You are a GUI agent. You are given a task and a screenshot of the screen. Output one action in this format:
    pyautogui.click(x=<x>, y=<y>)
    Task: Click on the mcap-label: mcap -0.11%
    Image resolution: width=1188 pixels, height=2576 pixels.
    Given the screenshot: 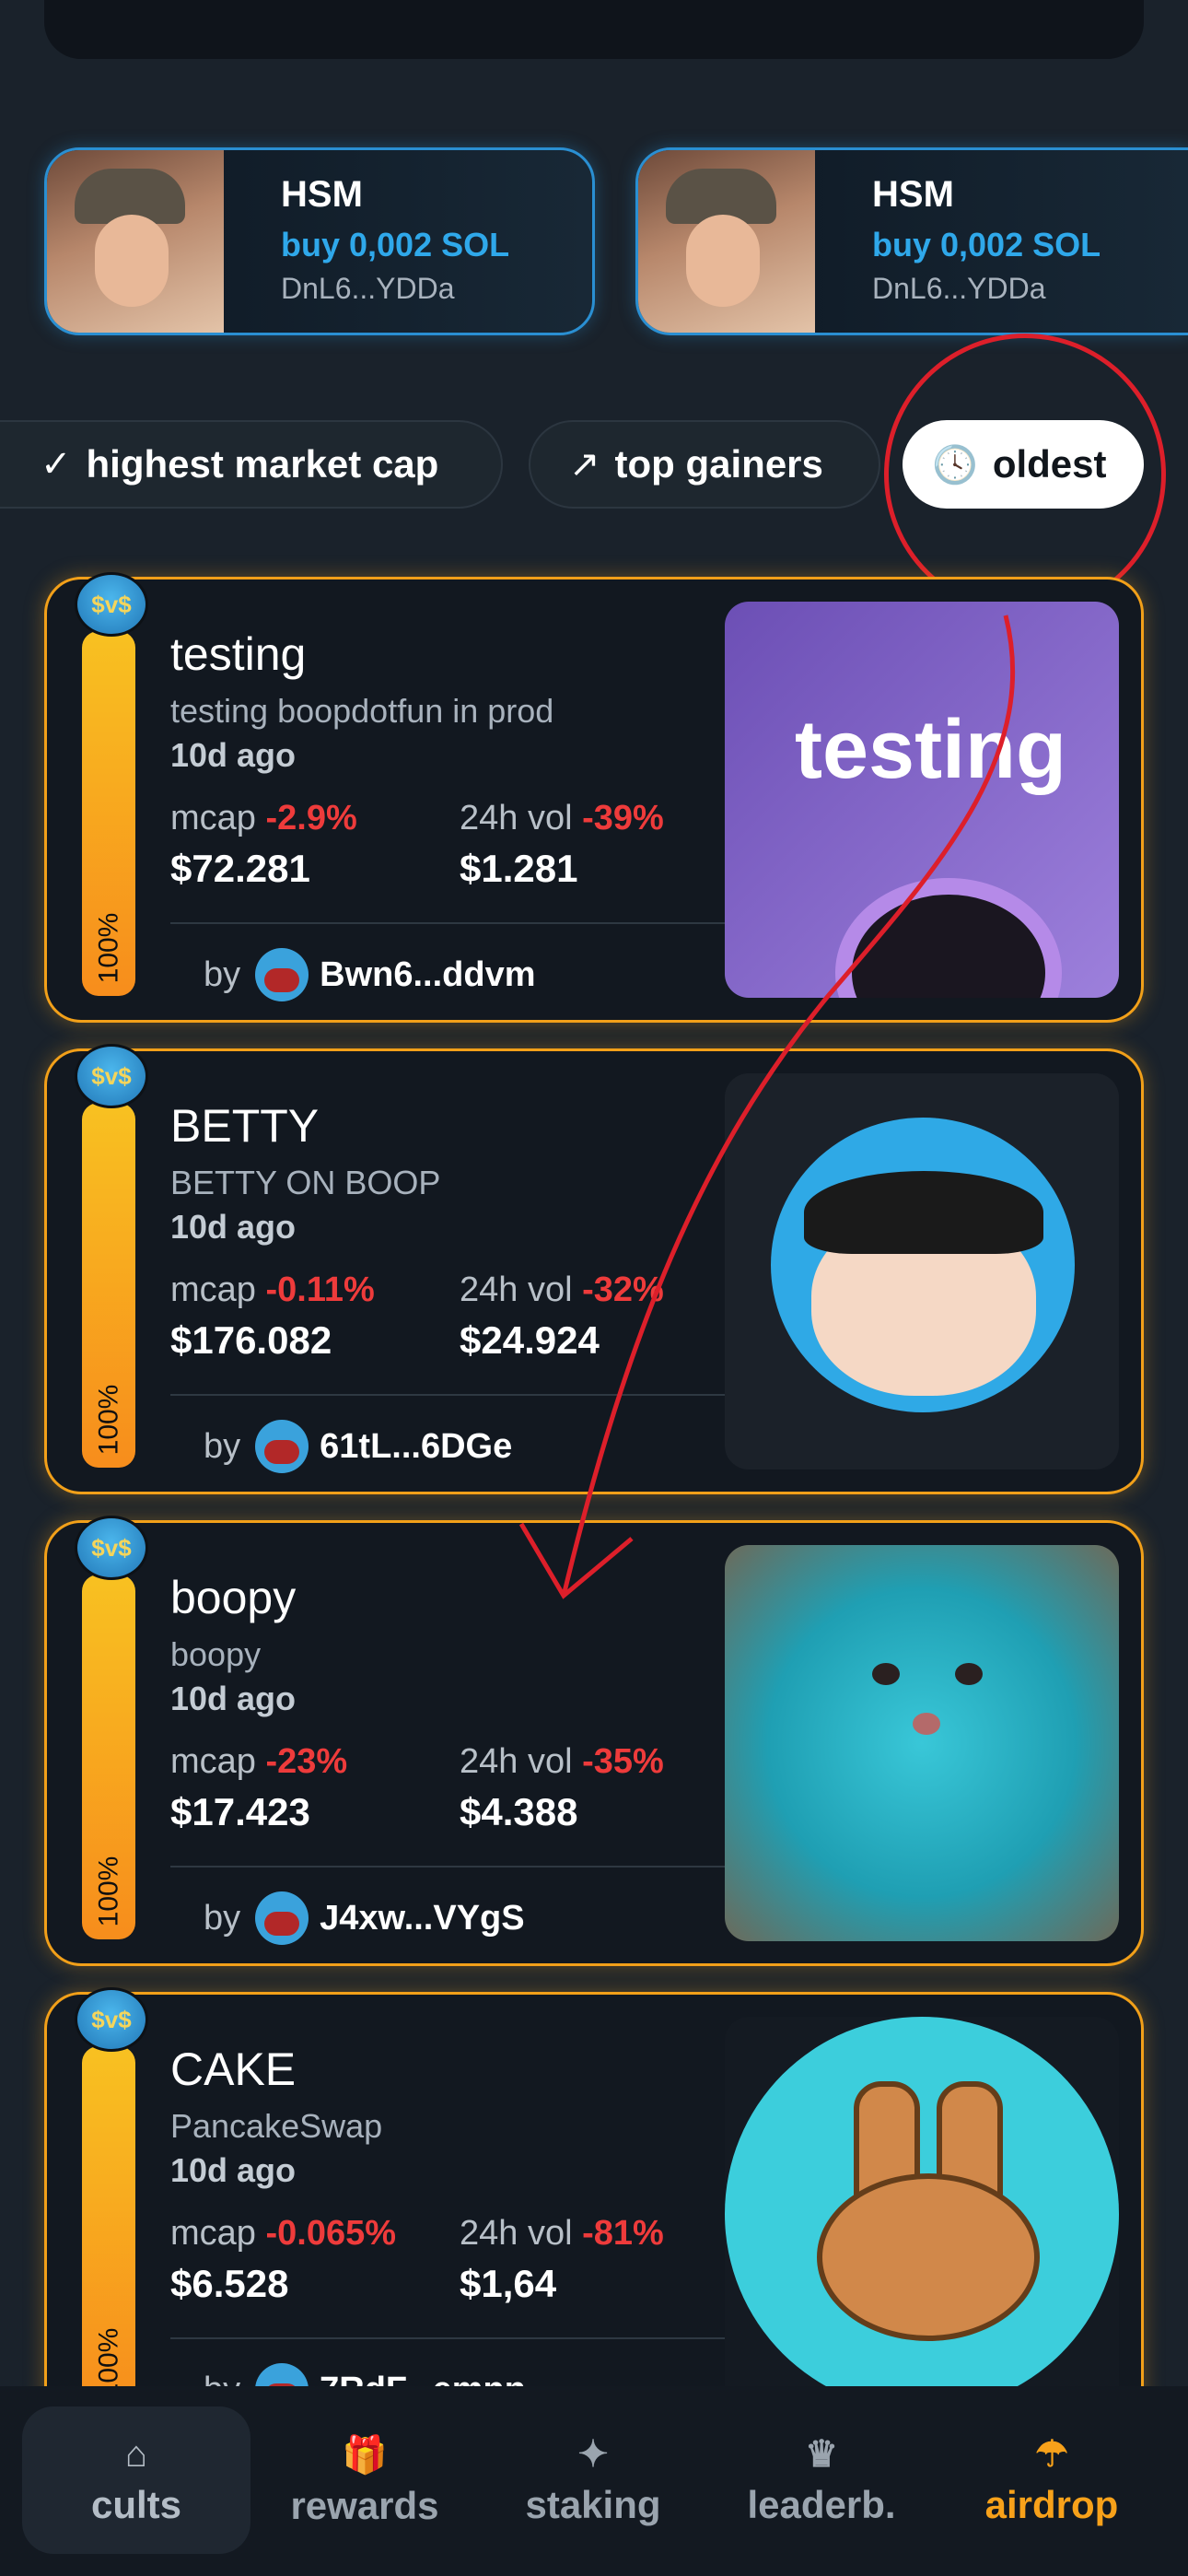 What is the action you would take?
    pyautogui.click(x=272, y=1289)
    